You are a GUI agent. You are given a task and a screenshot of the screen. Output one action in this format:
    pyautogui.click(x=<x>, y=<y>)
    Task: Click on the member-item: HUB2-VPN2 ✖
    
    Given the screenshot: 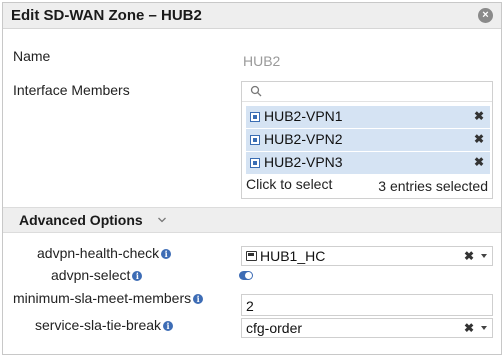 What is the action you would take?
    pyautogui.click(x=368, y=140)
    